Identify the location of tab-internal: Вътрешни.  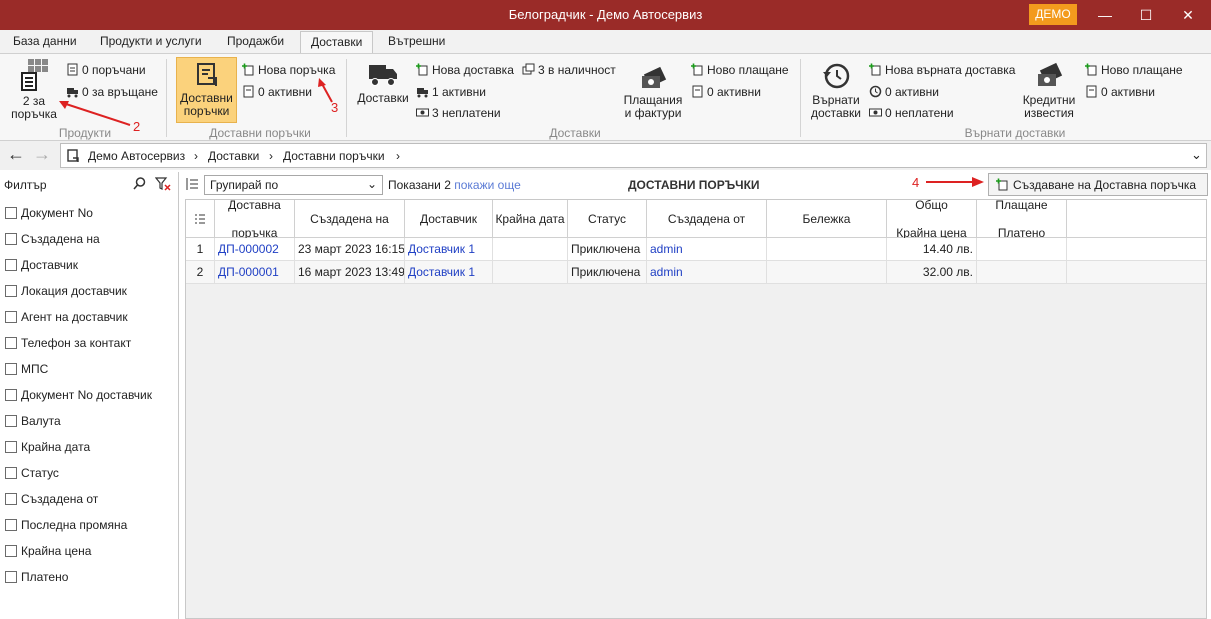
(416, 41).